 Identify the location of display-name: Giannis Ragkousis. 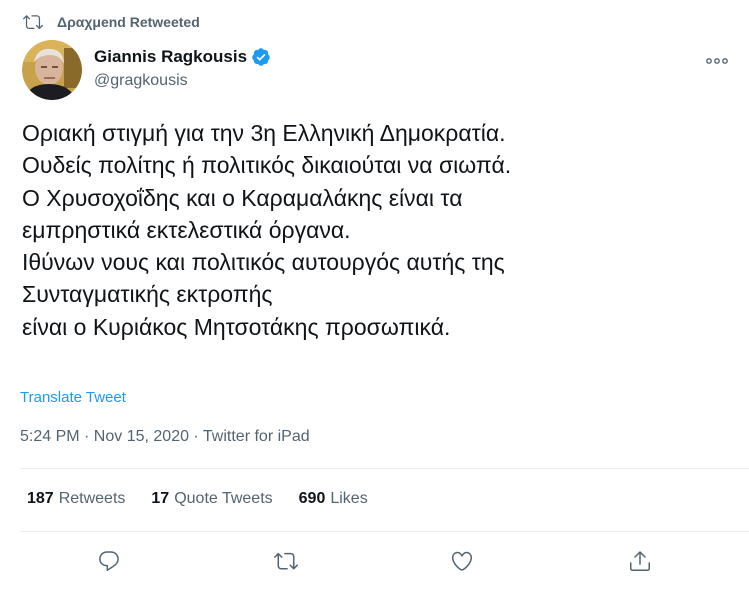
(170, 57).